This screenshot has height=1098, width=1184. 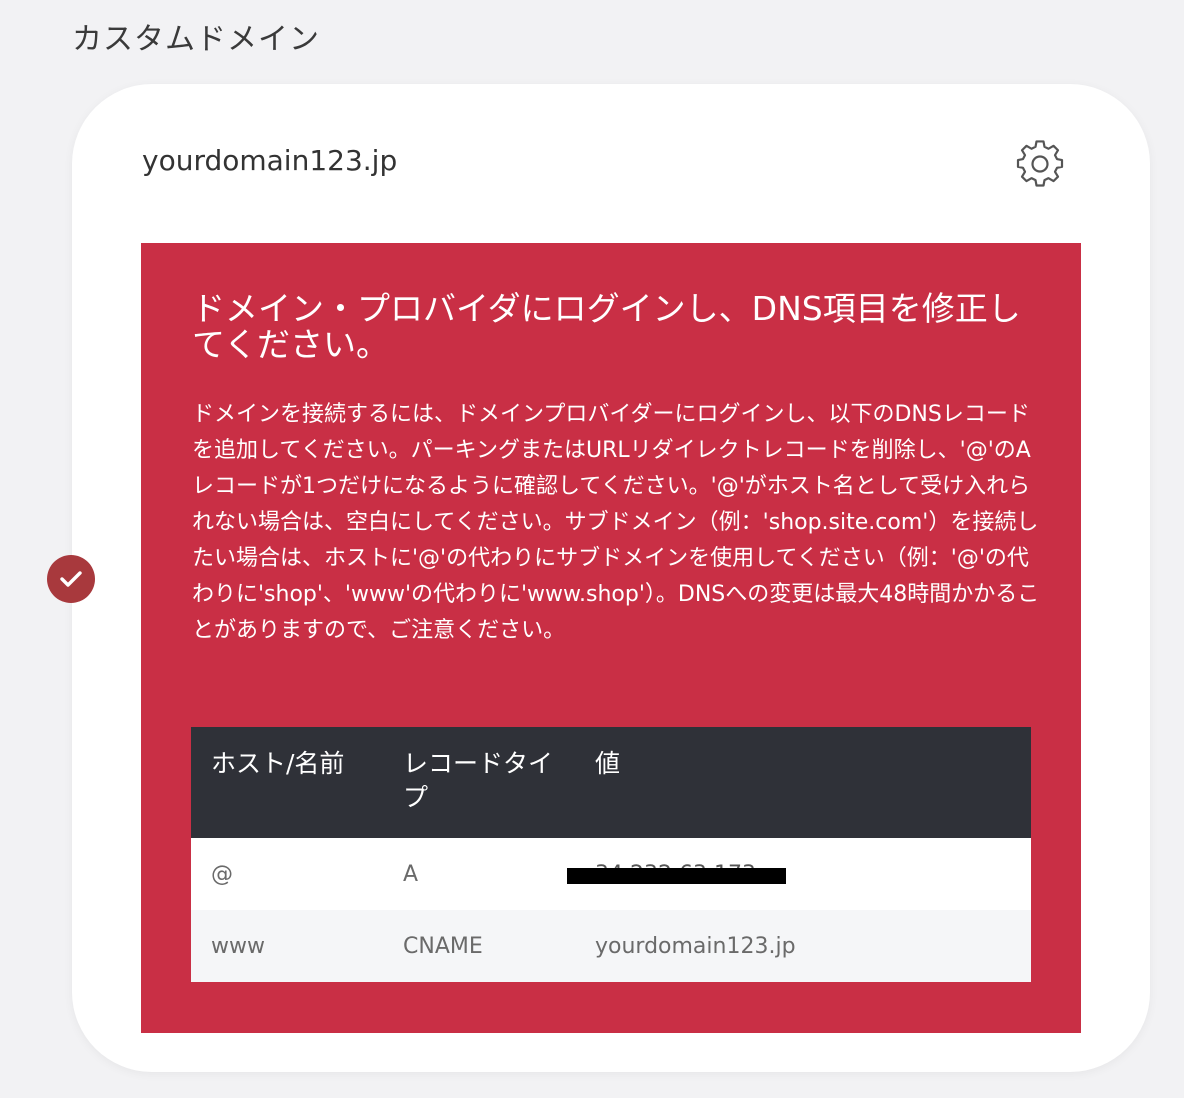 I want to click on check-circle-icon, so click(x=71, y=579).